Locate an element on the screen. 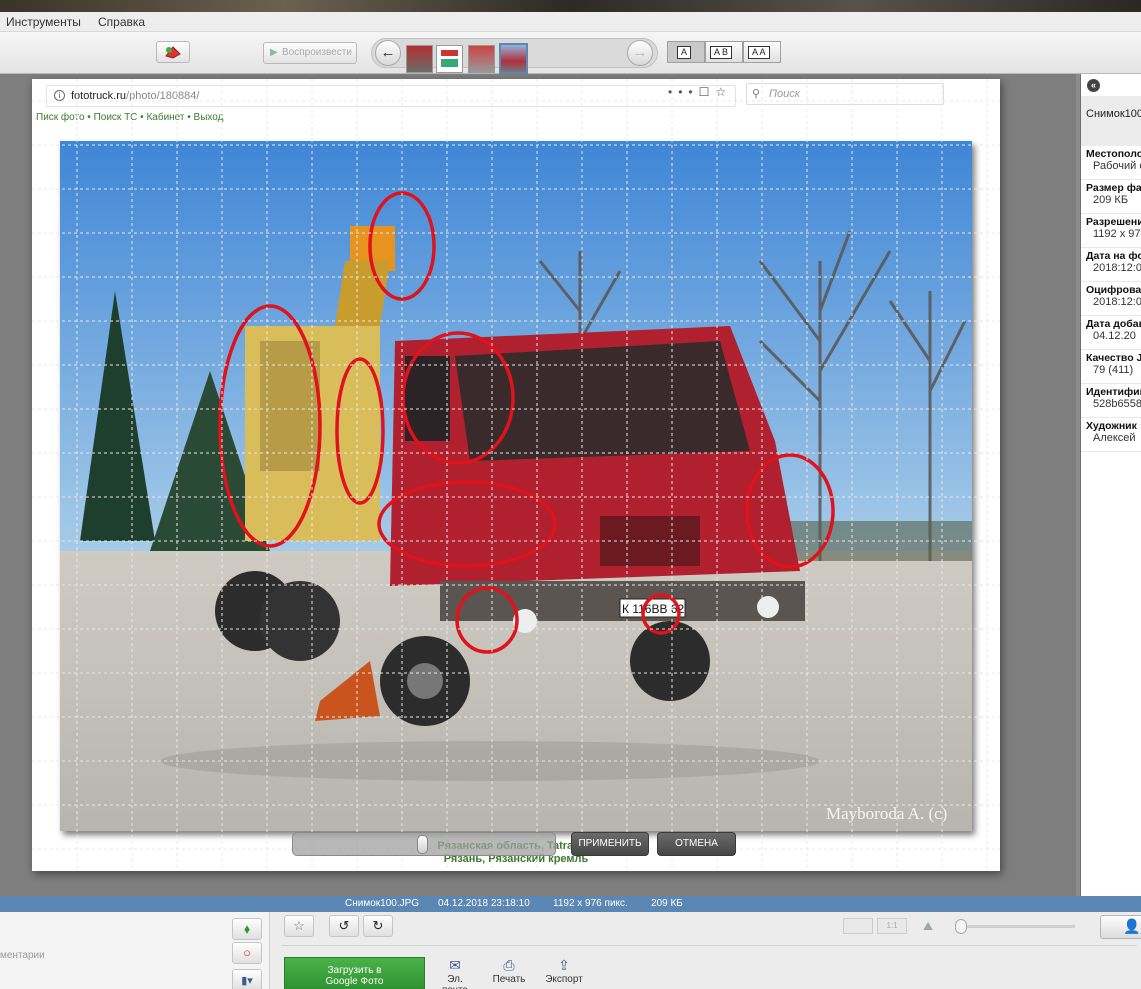  person-icon: 👤 is located at coordinates (1132, 926).